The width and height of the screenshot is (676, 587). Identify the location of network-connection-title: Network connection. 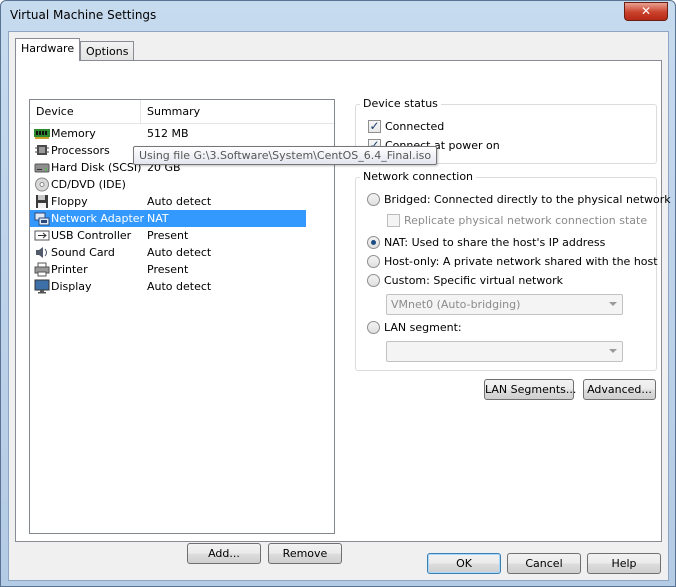
(418, 176).